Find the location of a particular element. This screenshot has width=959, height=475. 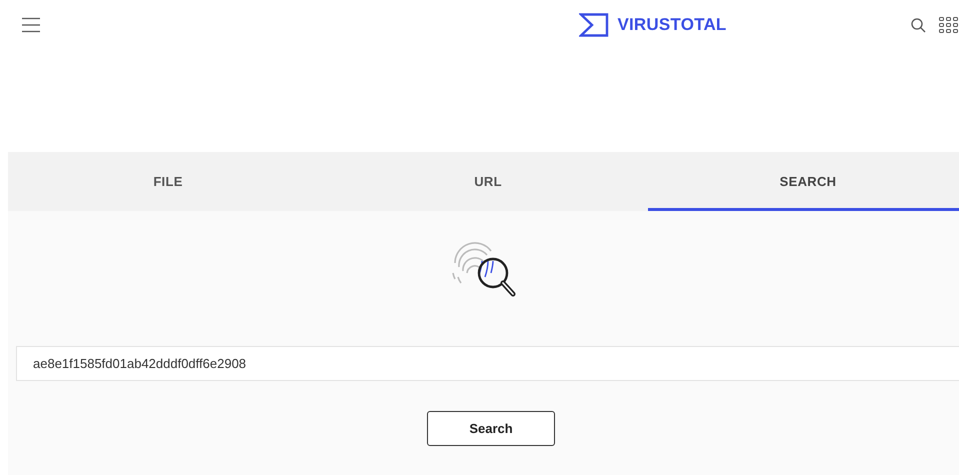

search-input-field: ae8e1f1585fd01ab42dddf0dff6e2908 is located at coordinates (487, 363).